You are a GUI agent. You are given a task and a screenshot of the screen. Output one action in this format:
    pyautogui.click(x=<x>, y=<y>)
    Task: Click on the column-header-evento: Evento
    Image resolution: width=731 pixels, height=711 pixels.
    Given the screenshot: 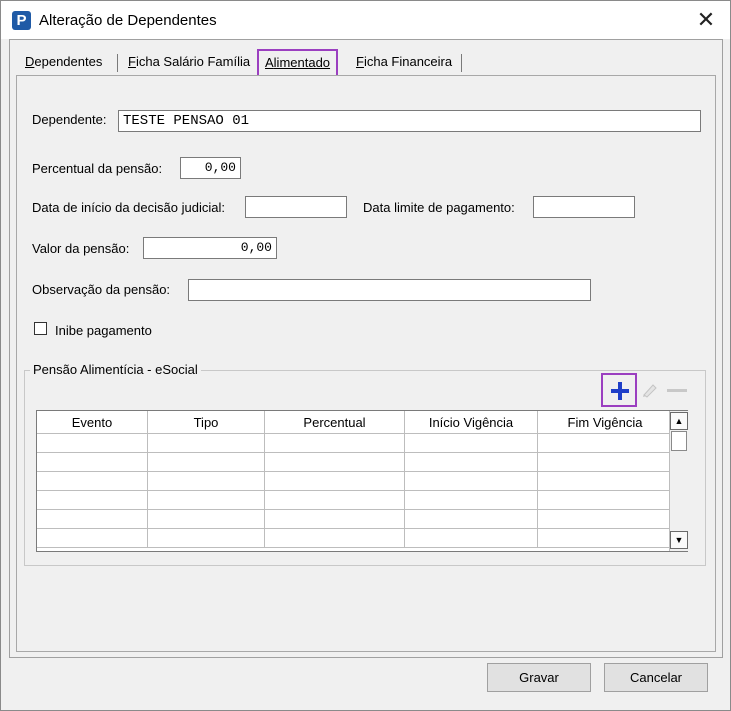 What is the action you would take?
    pyautogui.click(x=92, y=422)
    